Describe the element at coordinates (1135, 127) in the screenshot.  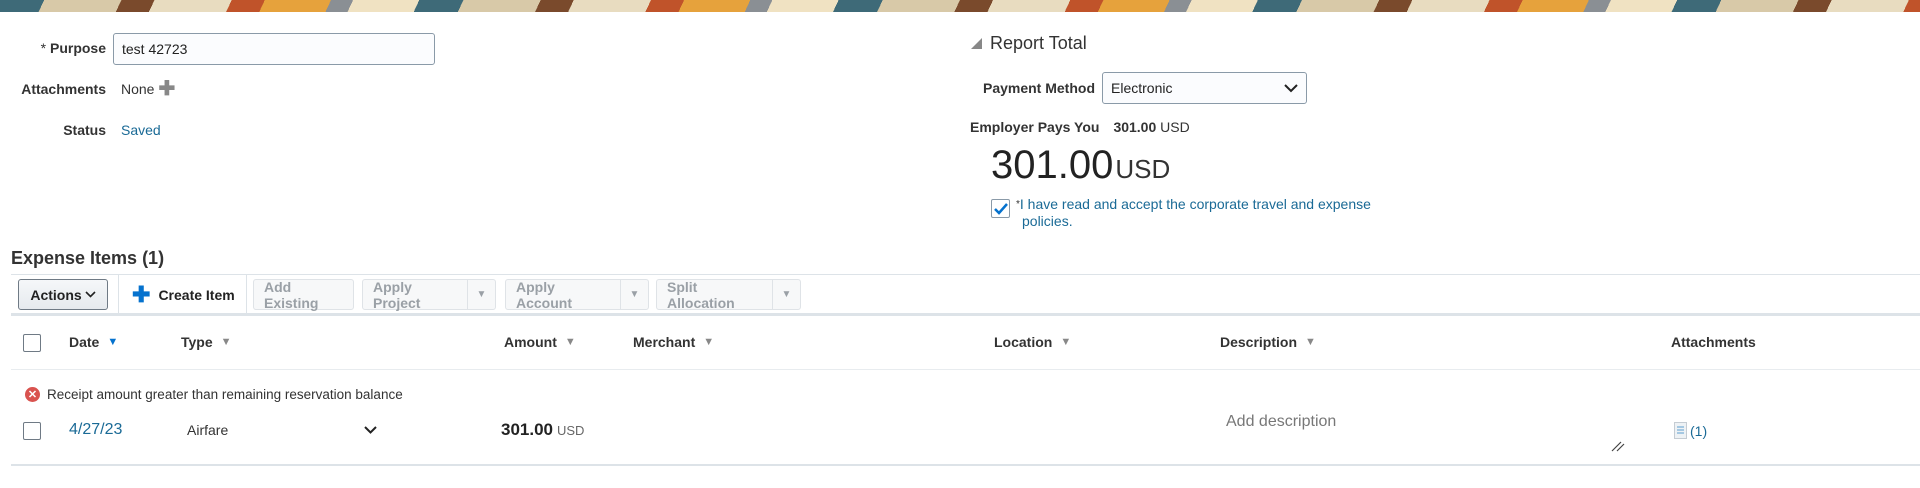
I see `employer-pays-amount: 301.00` at that location.